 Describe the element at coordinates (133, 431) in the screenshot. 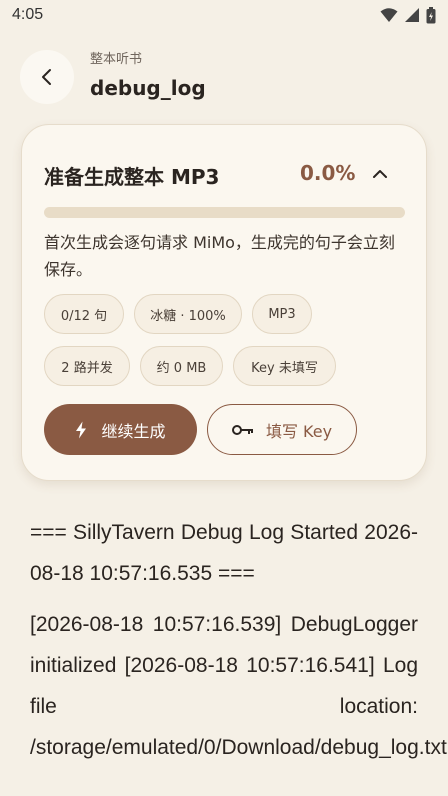

I see `continue-generate-label: 继续生成` at that location.